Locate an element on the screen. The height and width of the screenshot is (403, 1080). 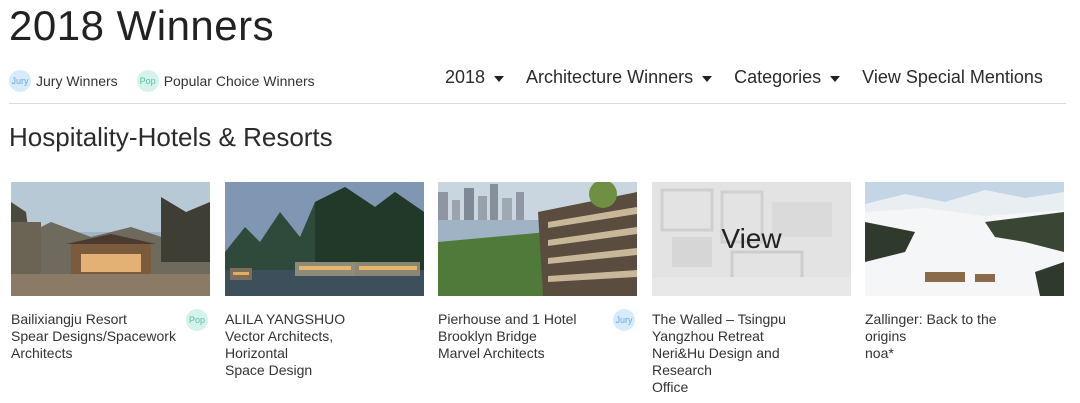
project-name: Zallinger: Back to the origins is located at coordinates (931, 327).